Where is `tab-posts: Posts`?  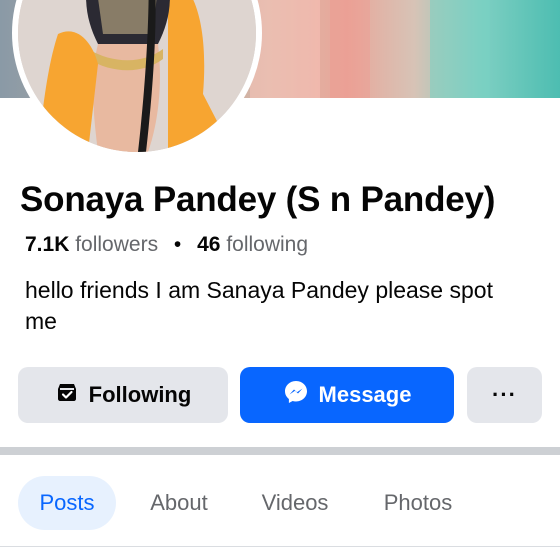
tab-posts: Posts is located at coordinates (67, 503).